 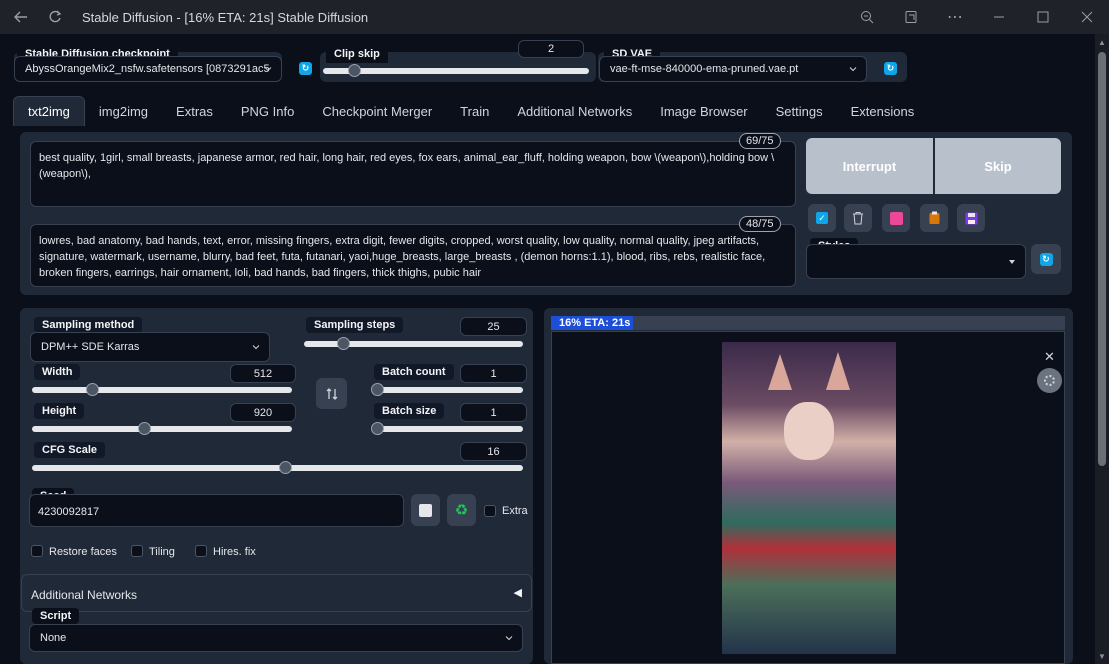 I want to click on clear-prompt-button, so click(x=858, y=218).